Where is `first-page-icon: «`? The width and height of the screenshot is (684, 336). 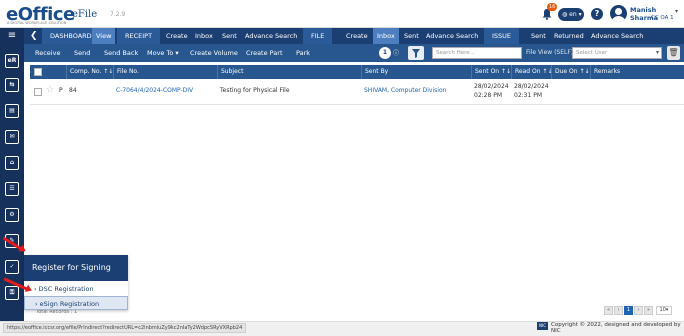 first-page-icon: « is located at coordinates (608, 310).